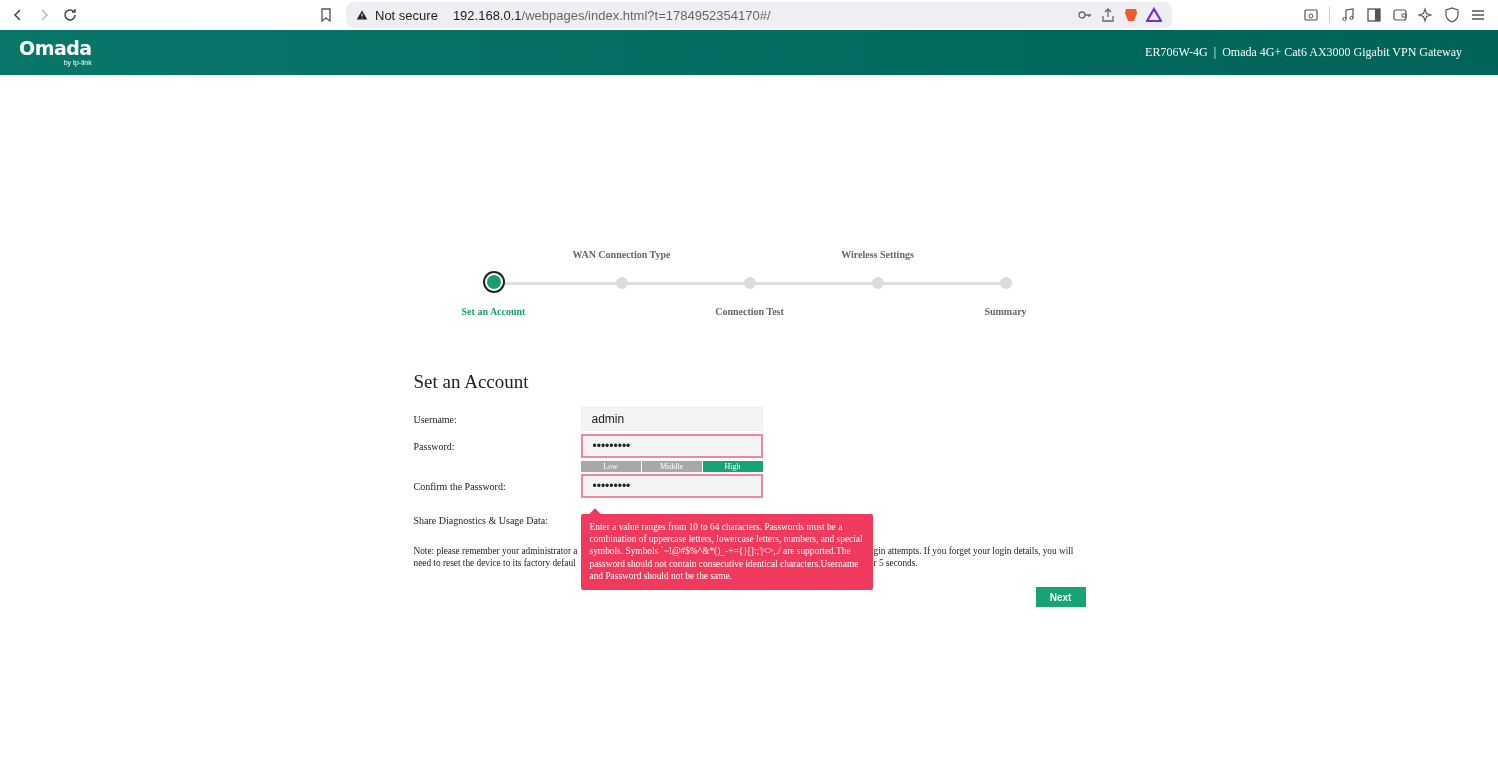 The width and height of the screenshot is (1498, 770). What do you see at coordinates (1452, 15) in the screenshot?
I see `shield-icon` at bounding box center [1452, 15].